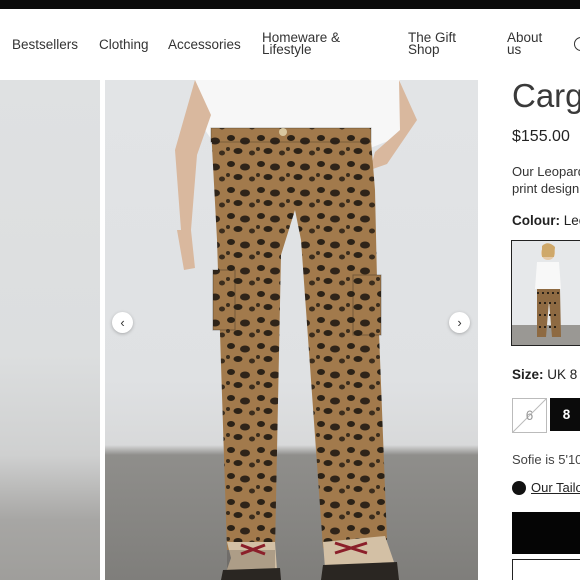  Describe the element at coordinates (546, 533) in the screenshot. I see `add-to-bag-button` at that location.